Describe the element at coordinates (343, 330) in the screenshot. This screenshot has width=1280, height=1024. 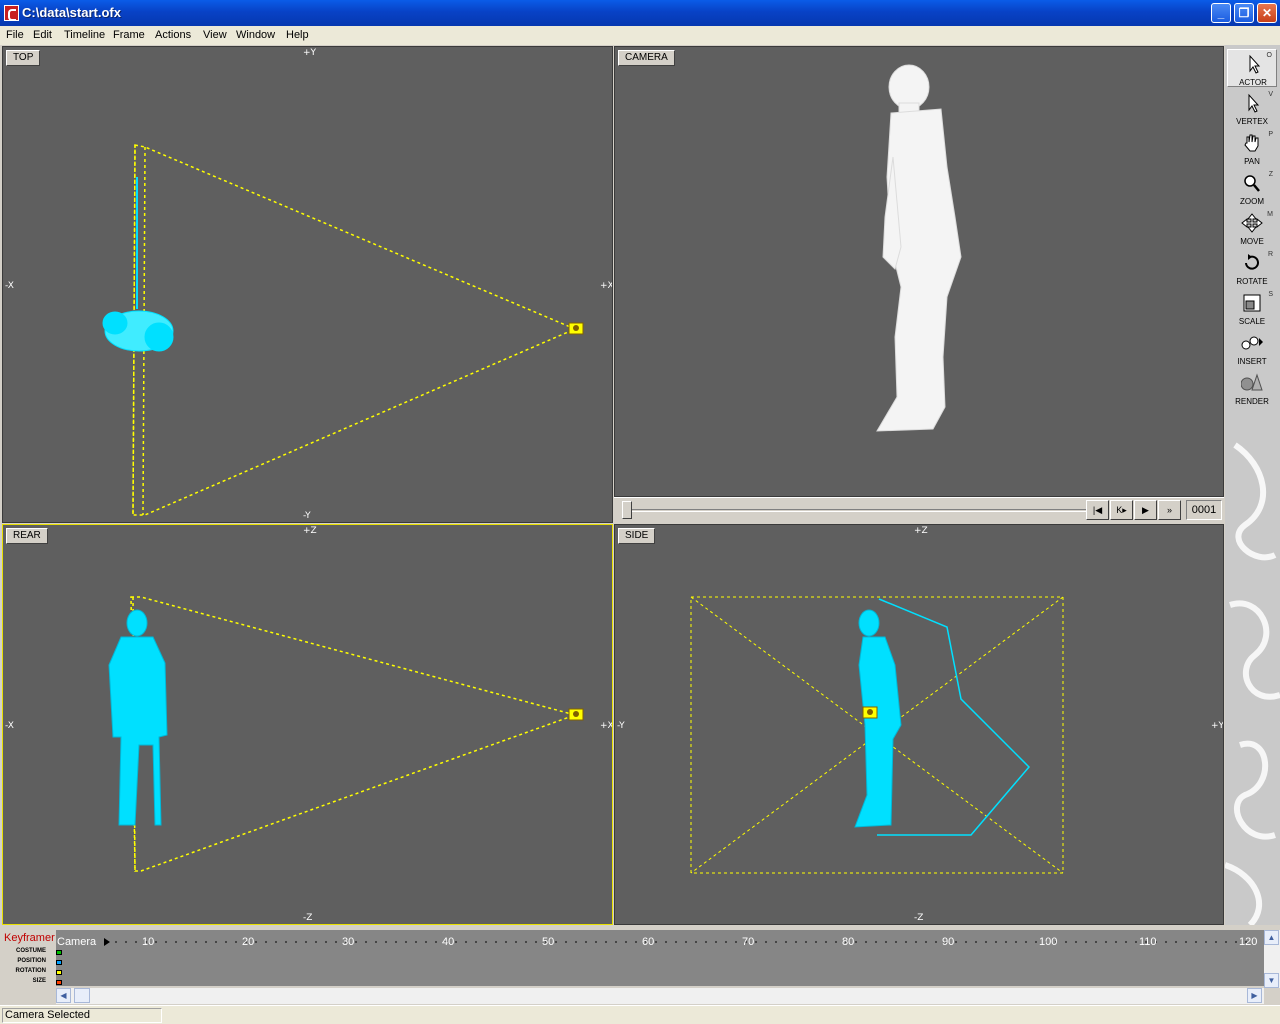
I see `top-viewport-scene` at that location.